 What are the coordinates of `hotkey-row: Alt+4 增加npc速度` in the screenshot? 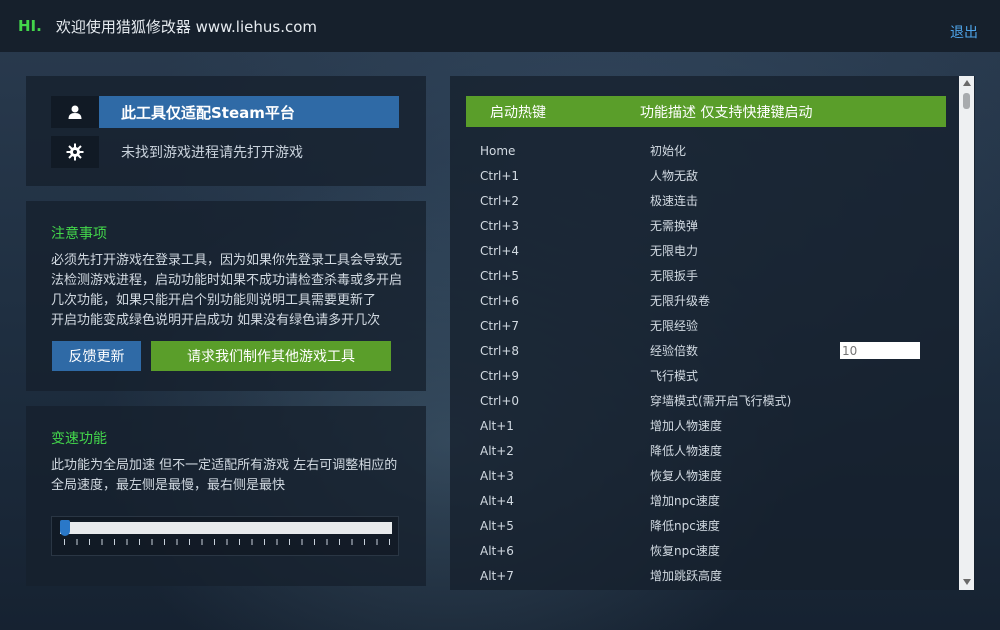 It's located at (715, 500).